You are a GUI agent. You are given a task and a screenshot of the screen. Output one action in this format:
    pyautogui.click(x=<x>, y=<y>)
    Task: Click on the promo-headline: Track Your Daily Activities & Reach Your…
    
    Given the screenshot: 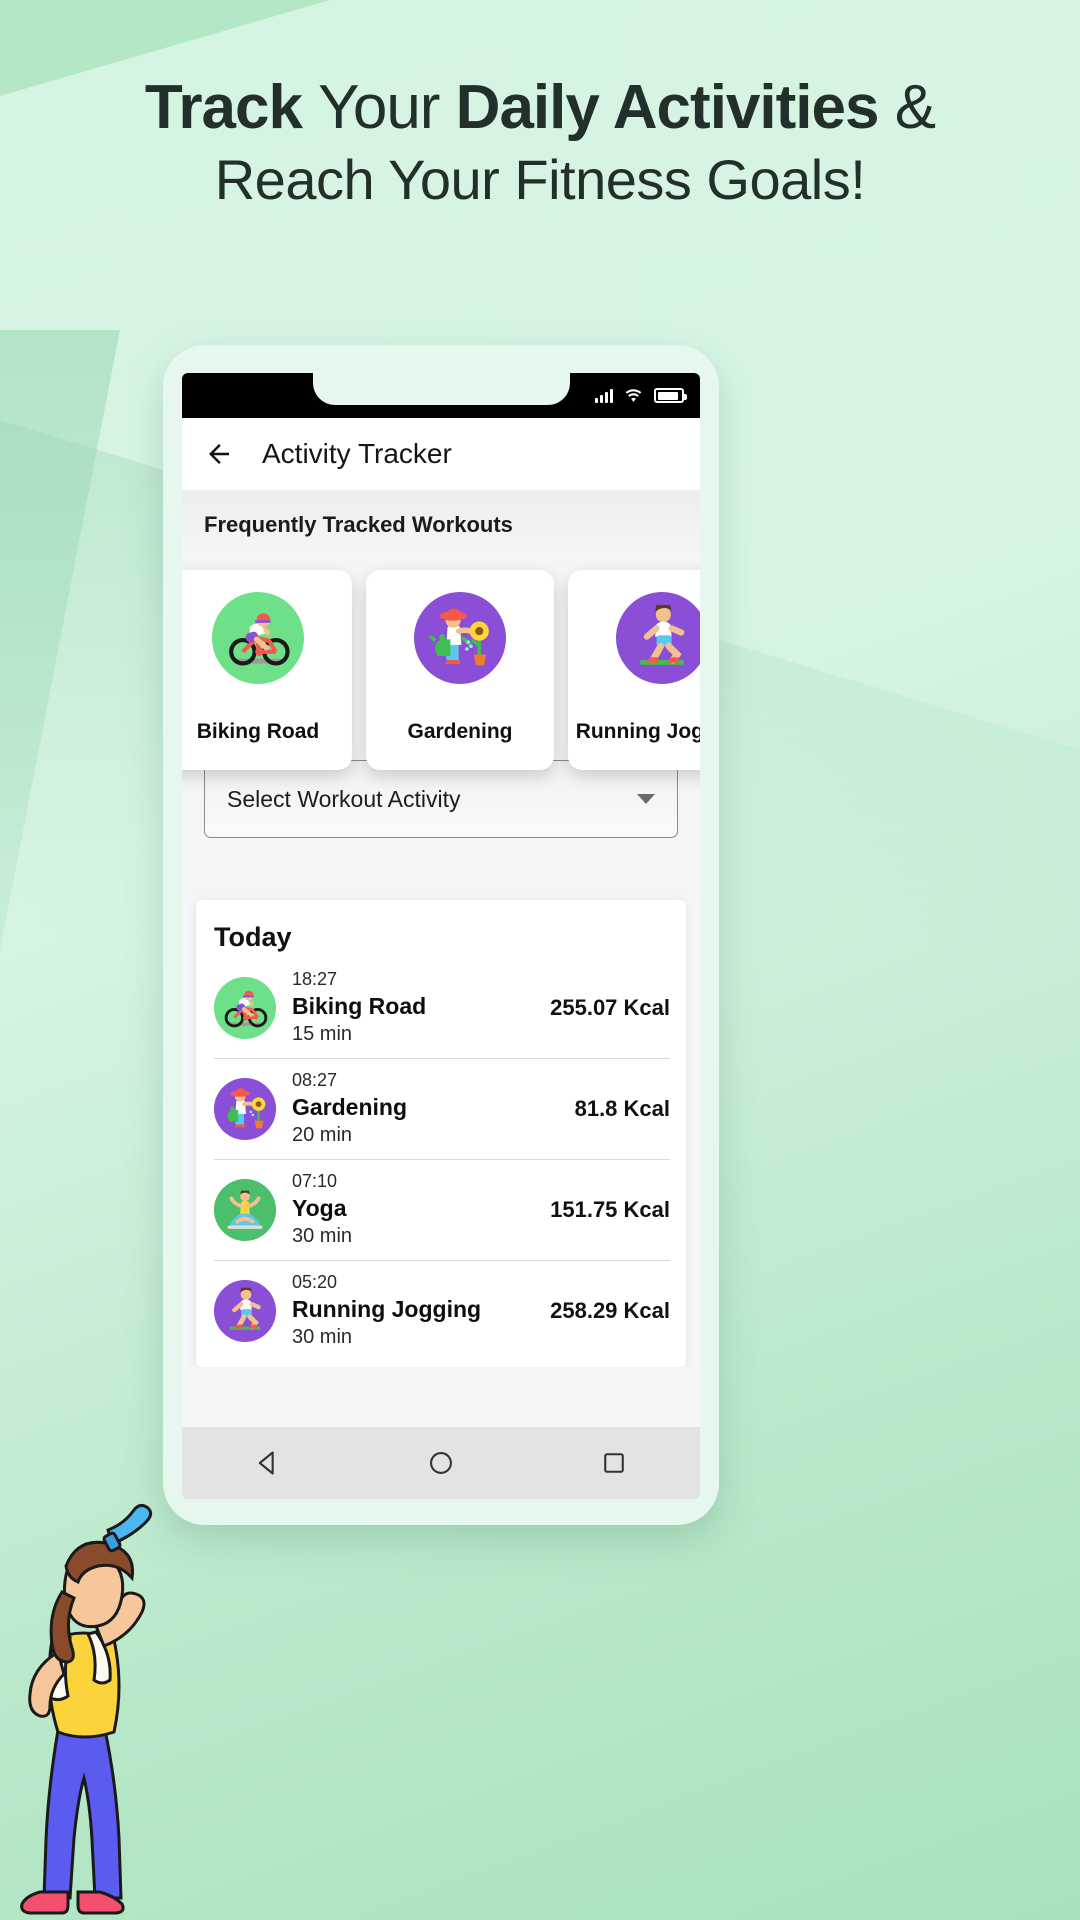 What is the action you would take?
    pyautogui.click(x=540, y=142)
    